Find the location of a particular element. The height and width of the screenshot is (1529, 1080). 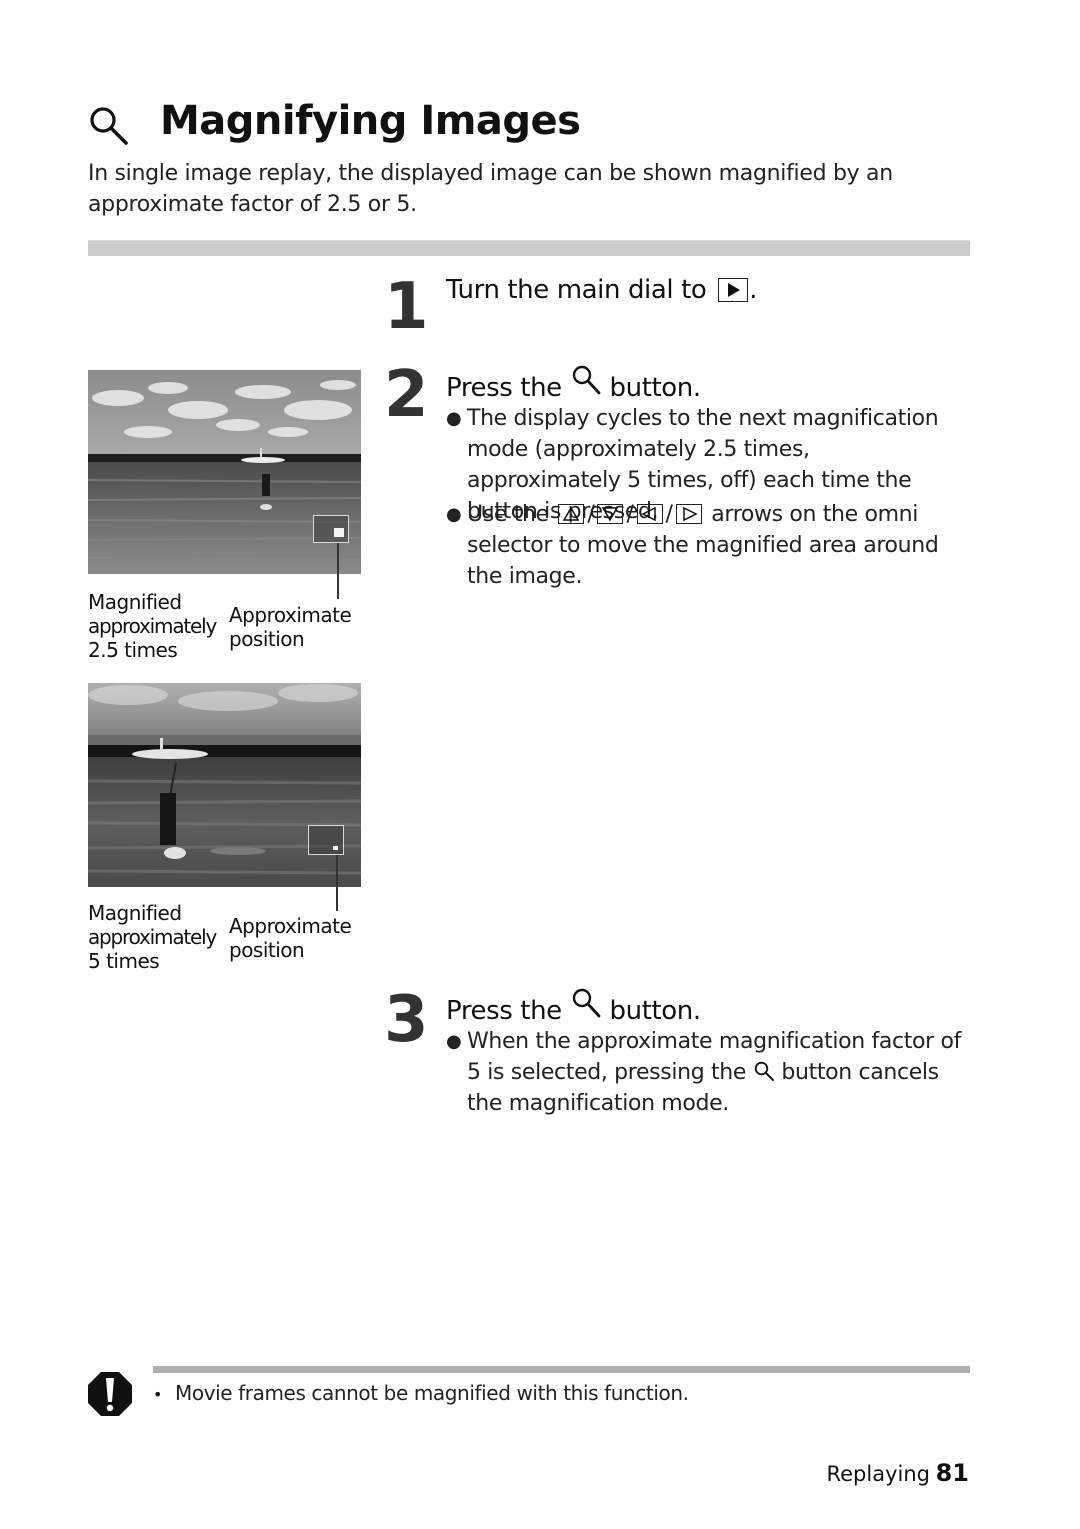

up-arrow-icon is located at coordinates (571, 514).